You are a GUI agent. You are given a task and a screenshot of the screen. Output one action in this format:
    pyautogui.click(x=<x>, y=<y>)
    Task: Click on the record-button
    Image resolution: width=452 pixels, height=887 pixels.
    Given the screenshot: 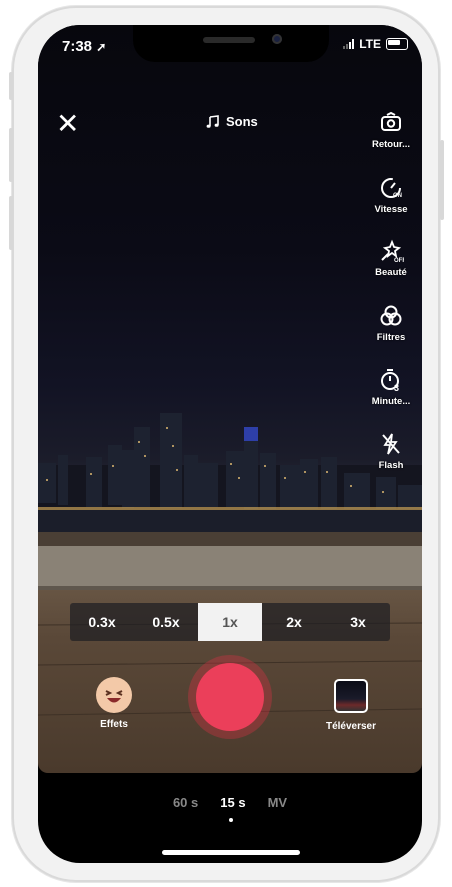 What is the action you would take?
    pyautogui.click(x=230, y=697)
    